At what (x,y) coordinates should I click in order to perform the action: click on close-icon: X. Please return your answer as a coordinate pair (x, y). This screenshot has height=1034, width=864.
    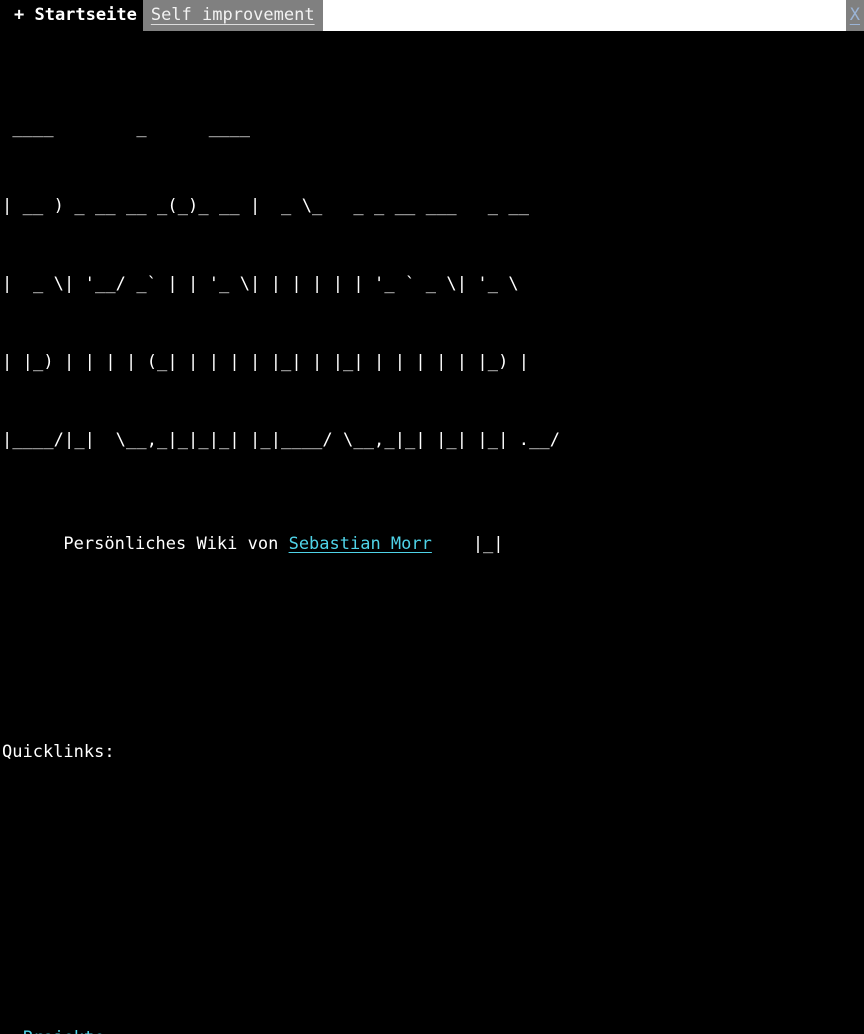
    Looking at the image, I should click on (854, 15).